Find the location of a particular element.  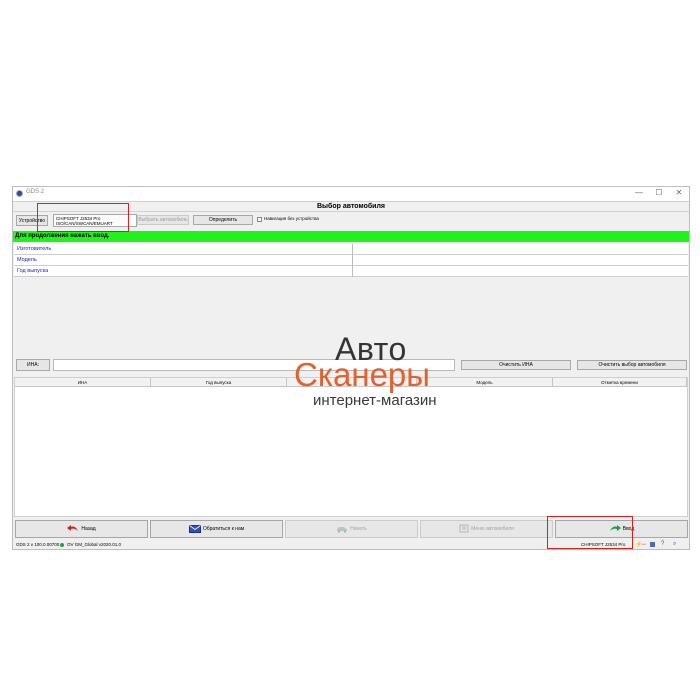

back-button: Назад is located at coordinates (81, 529).